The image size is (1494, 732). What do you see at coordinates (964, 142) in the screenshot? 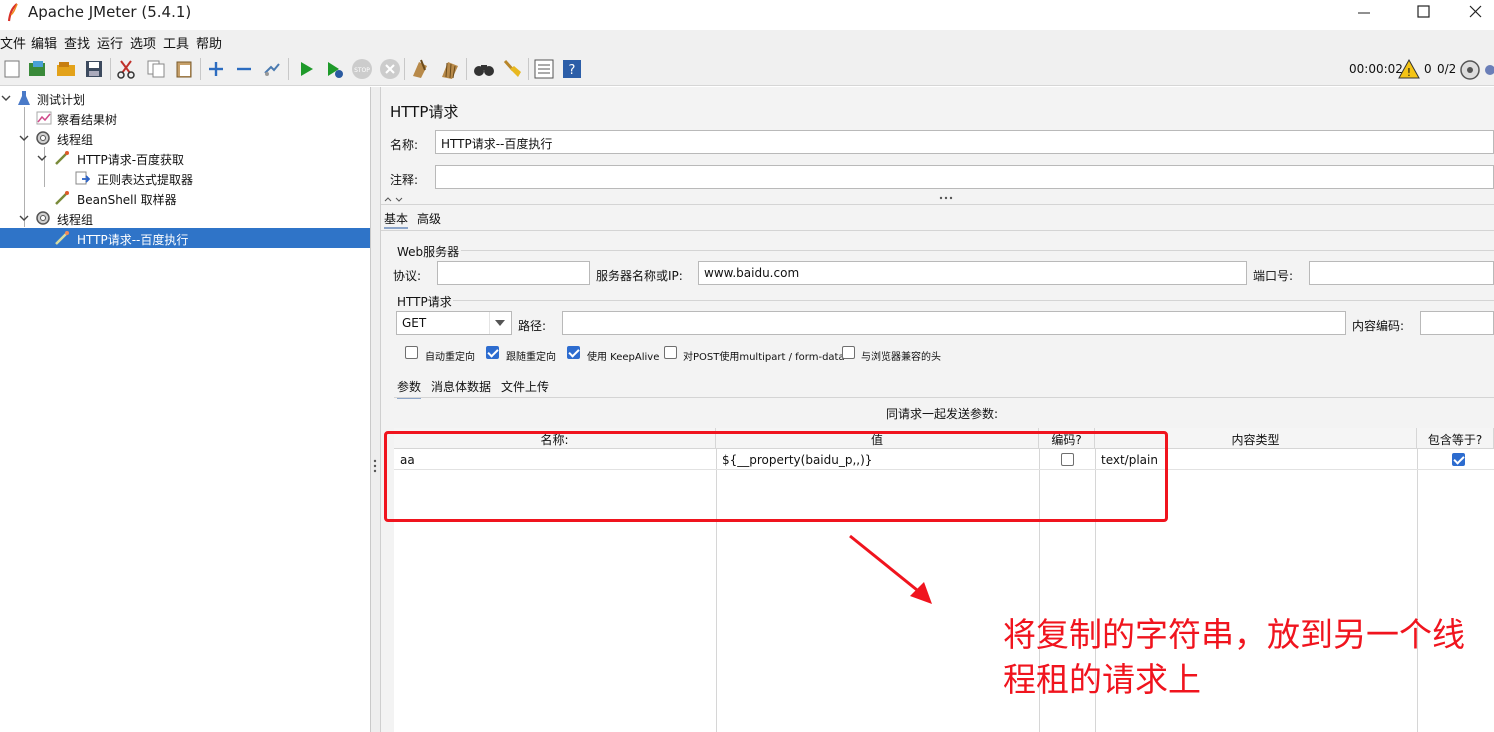
I see `name-field: HTTP请求--百度执行` at bounding box center [964, 142].